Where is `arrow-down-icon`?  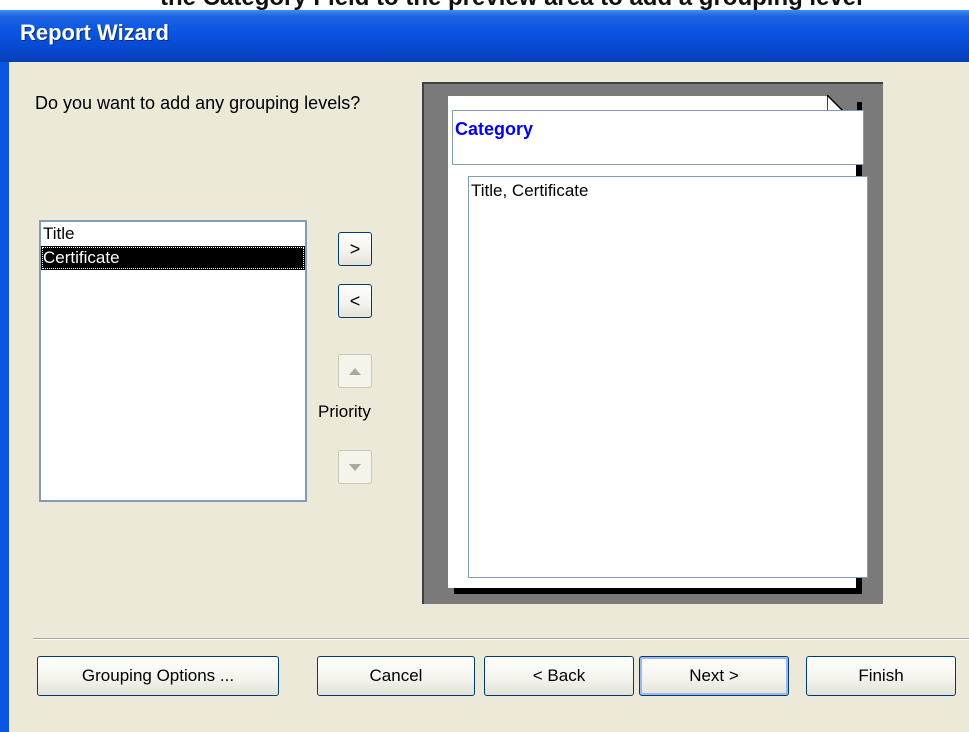 arrow-down-icon is located at coordinates (355, 467).